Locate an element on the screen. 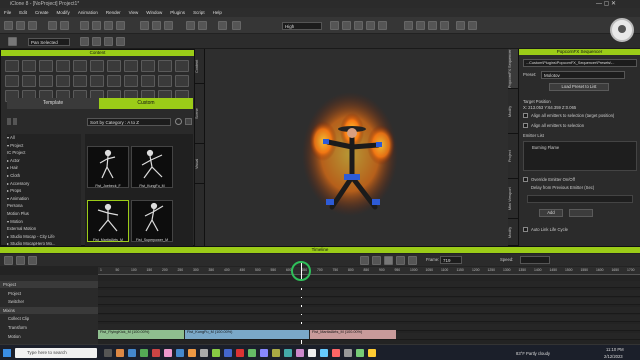 The width and height of the screenshot is (640, 360). tree-item: ▸ Cloth is located at coordinates (44, 176).